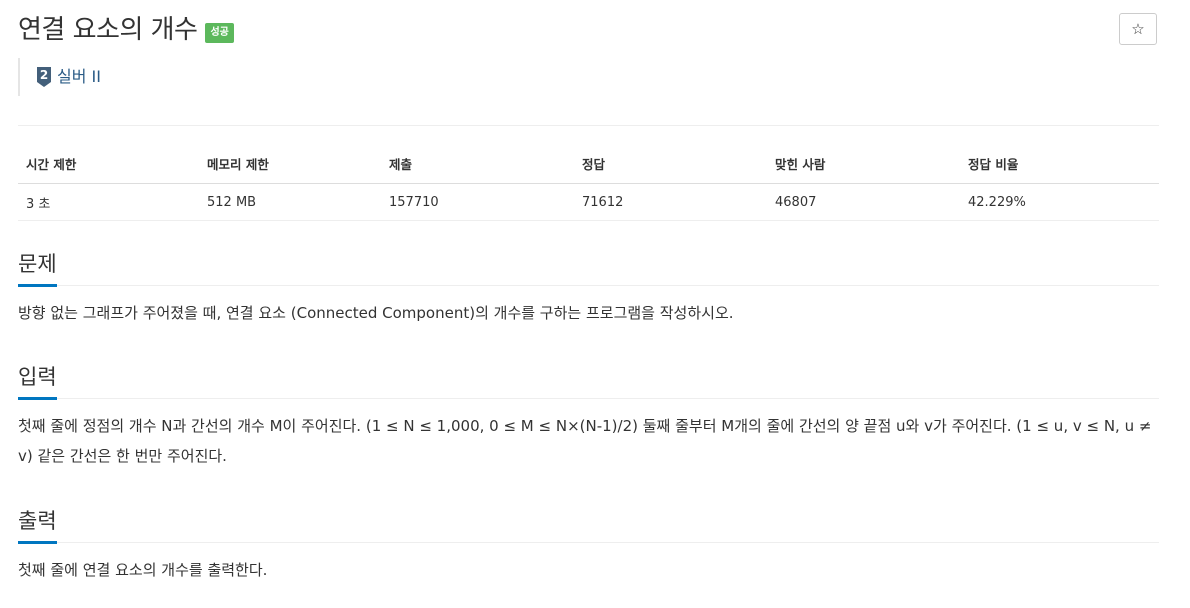 This screenshot has width=1190, height=608. I want to click on cell-accepted: 71612, so click(670, 202).